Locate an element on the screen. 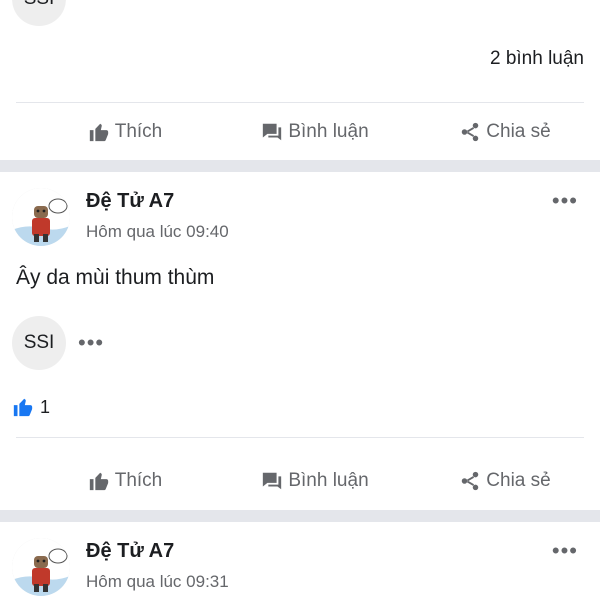  like-count: 1 is located at coordinates (45, 406).